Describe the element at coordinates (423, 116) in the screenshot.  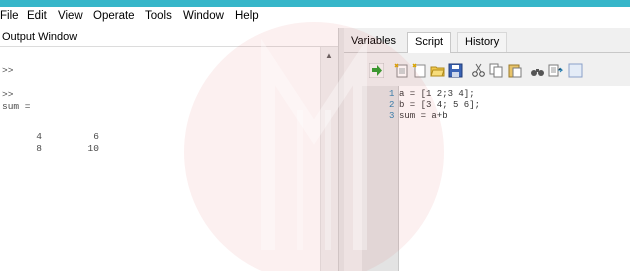
I see `code-line: sum = a+b` at that location.